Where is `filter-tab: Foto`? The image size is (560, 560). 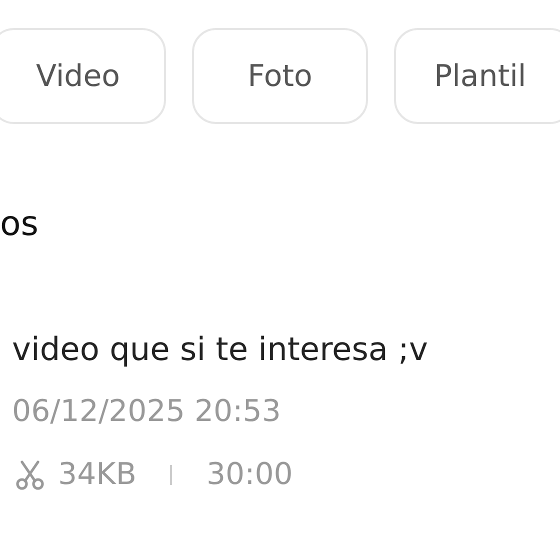
filter-tab: Foto is located at coordinates (280, 76).